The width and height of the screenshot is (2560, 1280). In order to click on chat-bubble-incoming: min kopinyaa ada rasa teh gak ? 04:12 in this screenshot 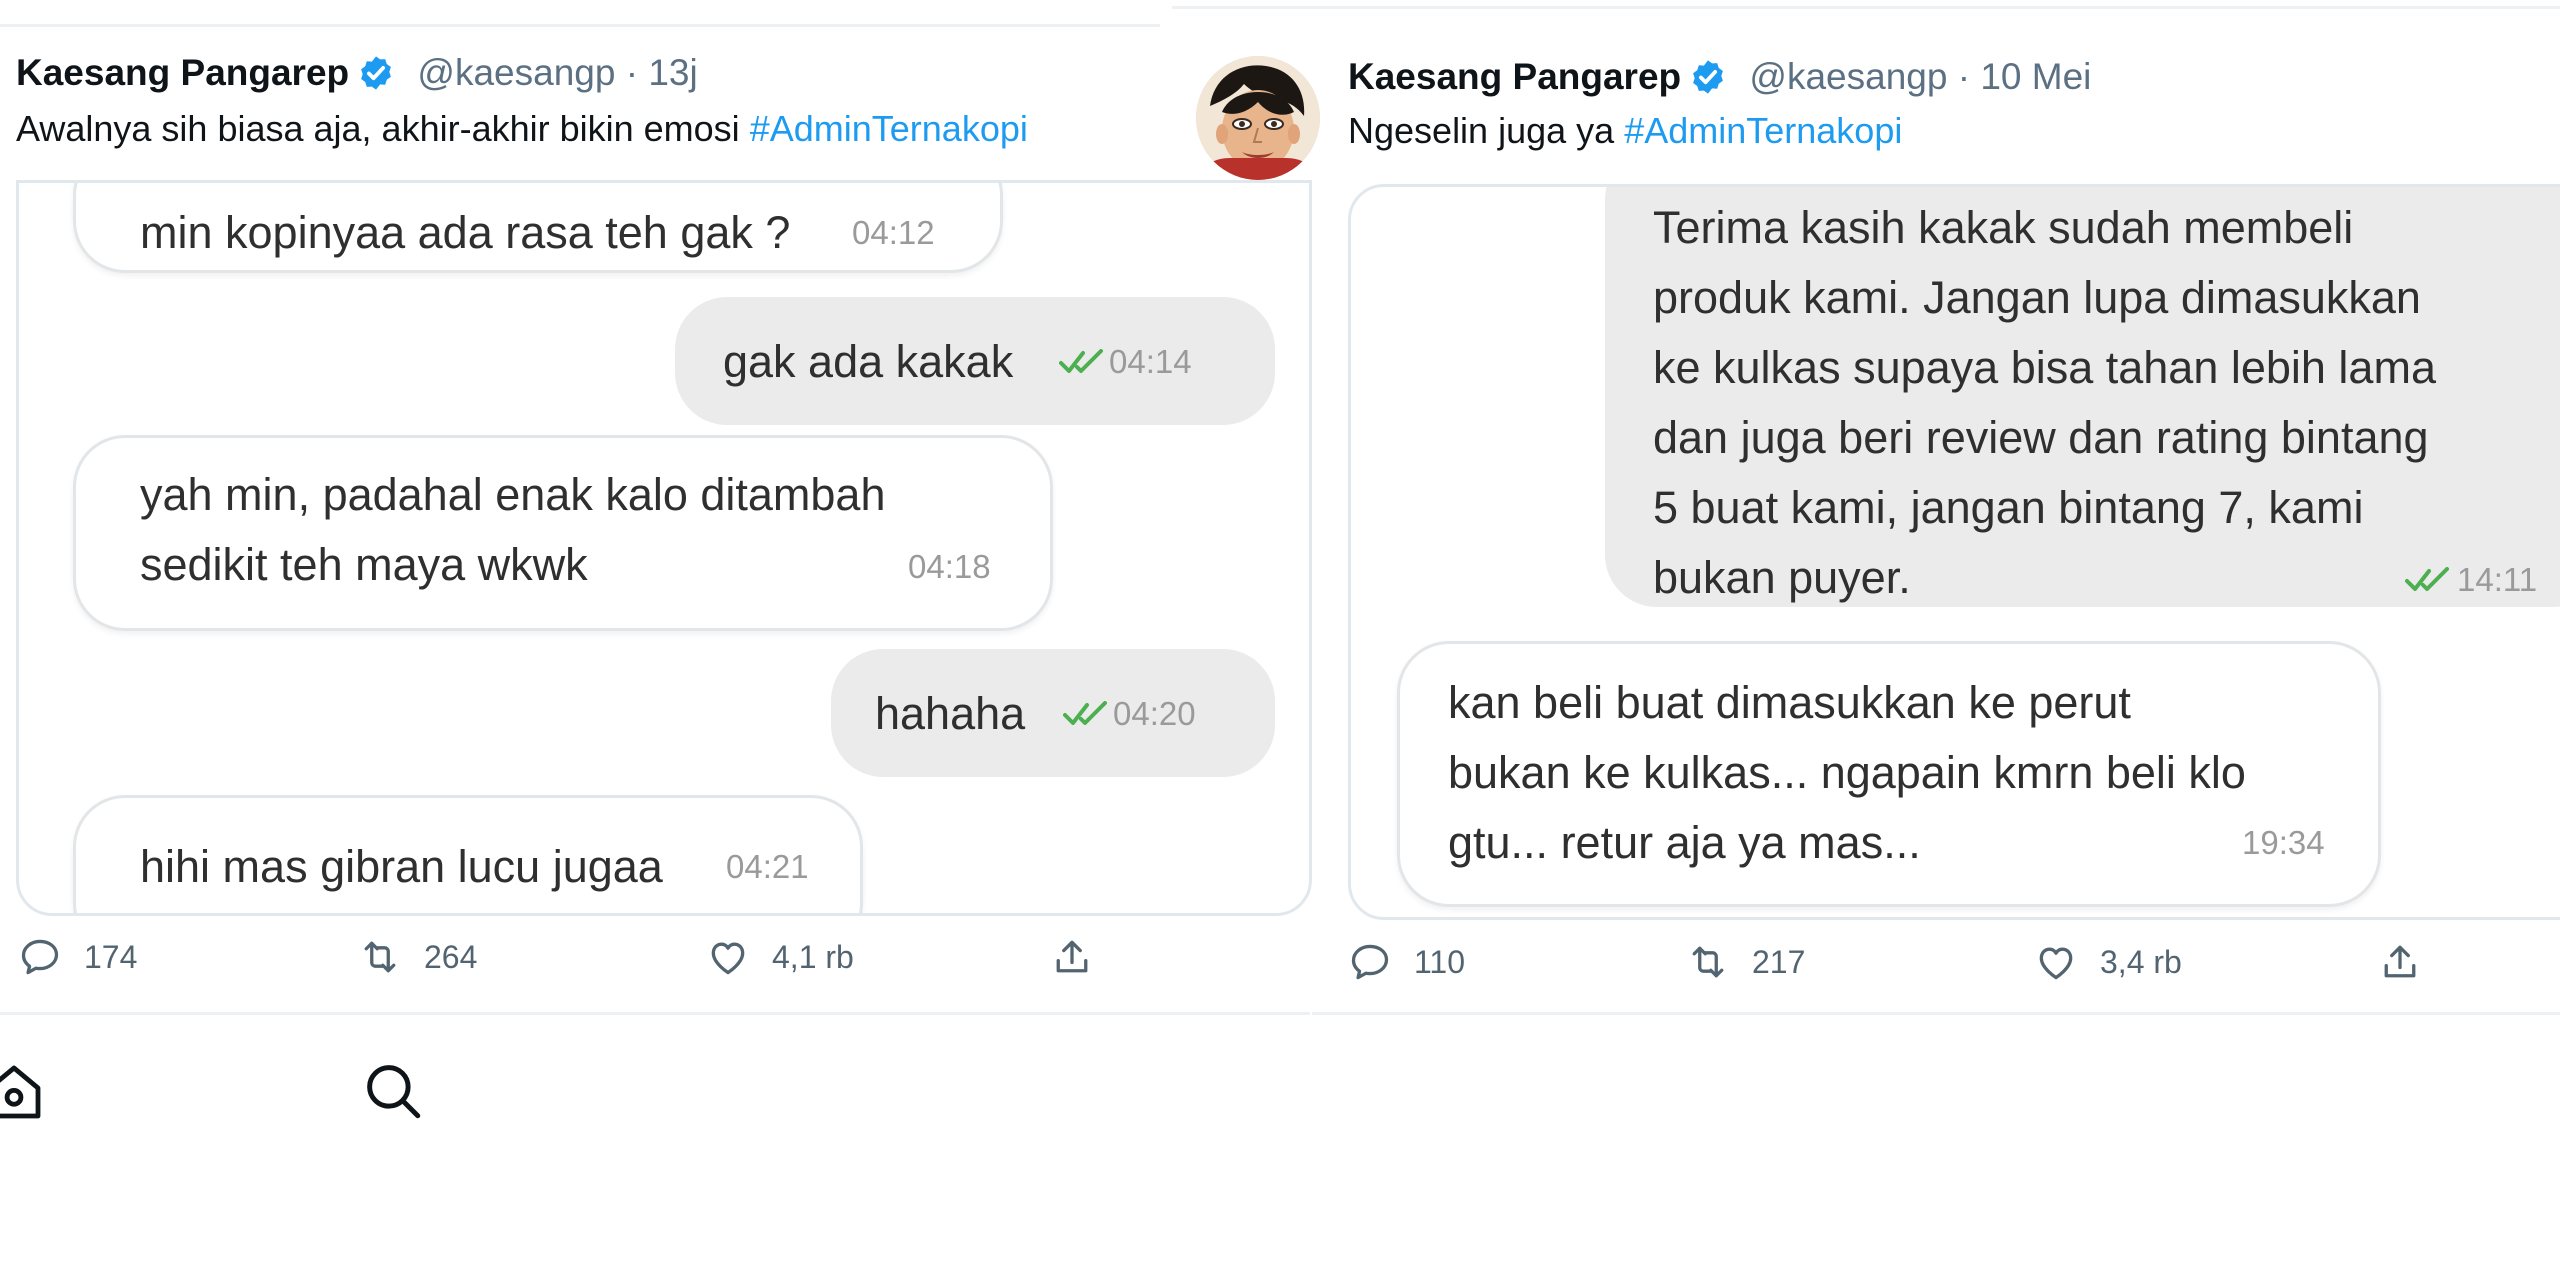, I will do `click(538, 228)`.